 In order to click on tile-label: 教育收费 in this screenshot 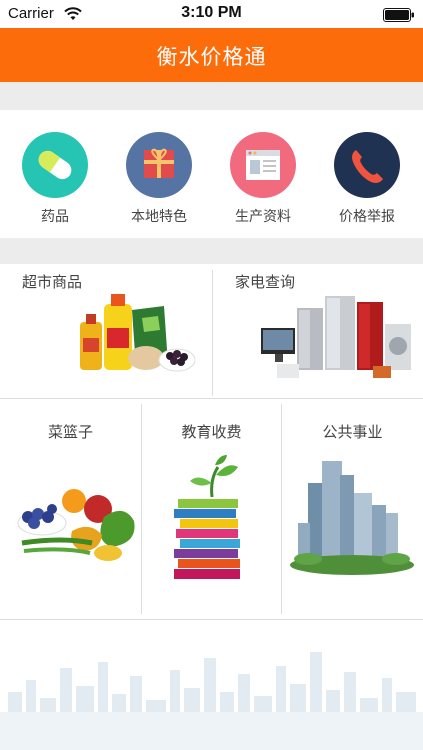, I will do `click(211, 432)`.